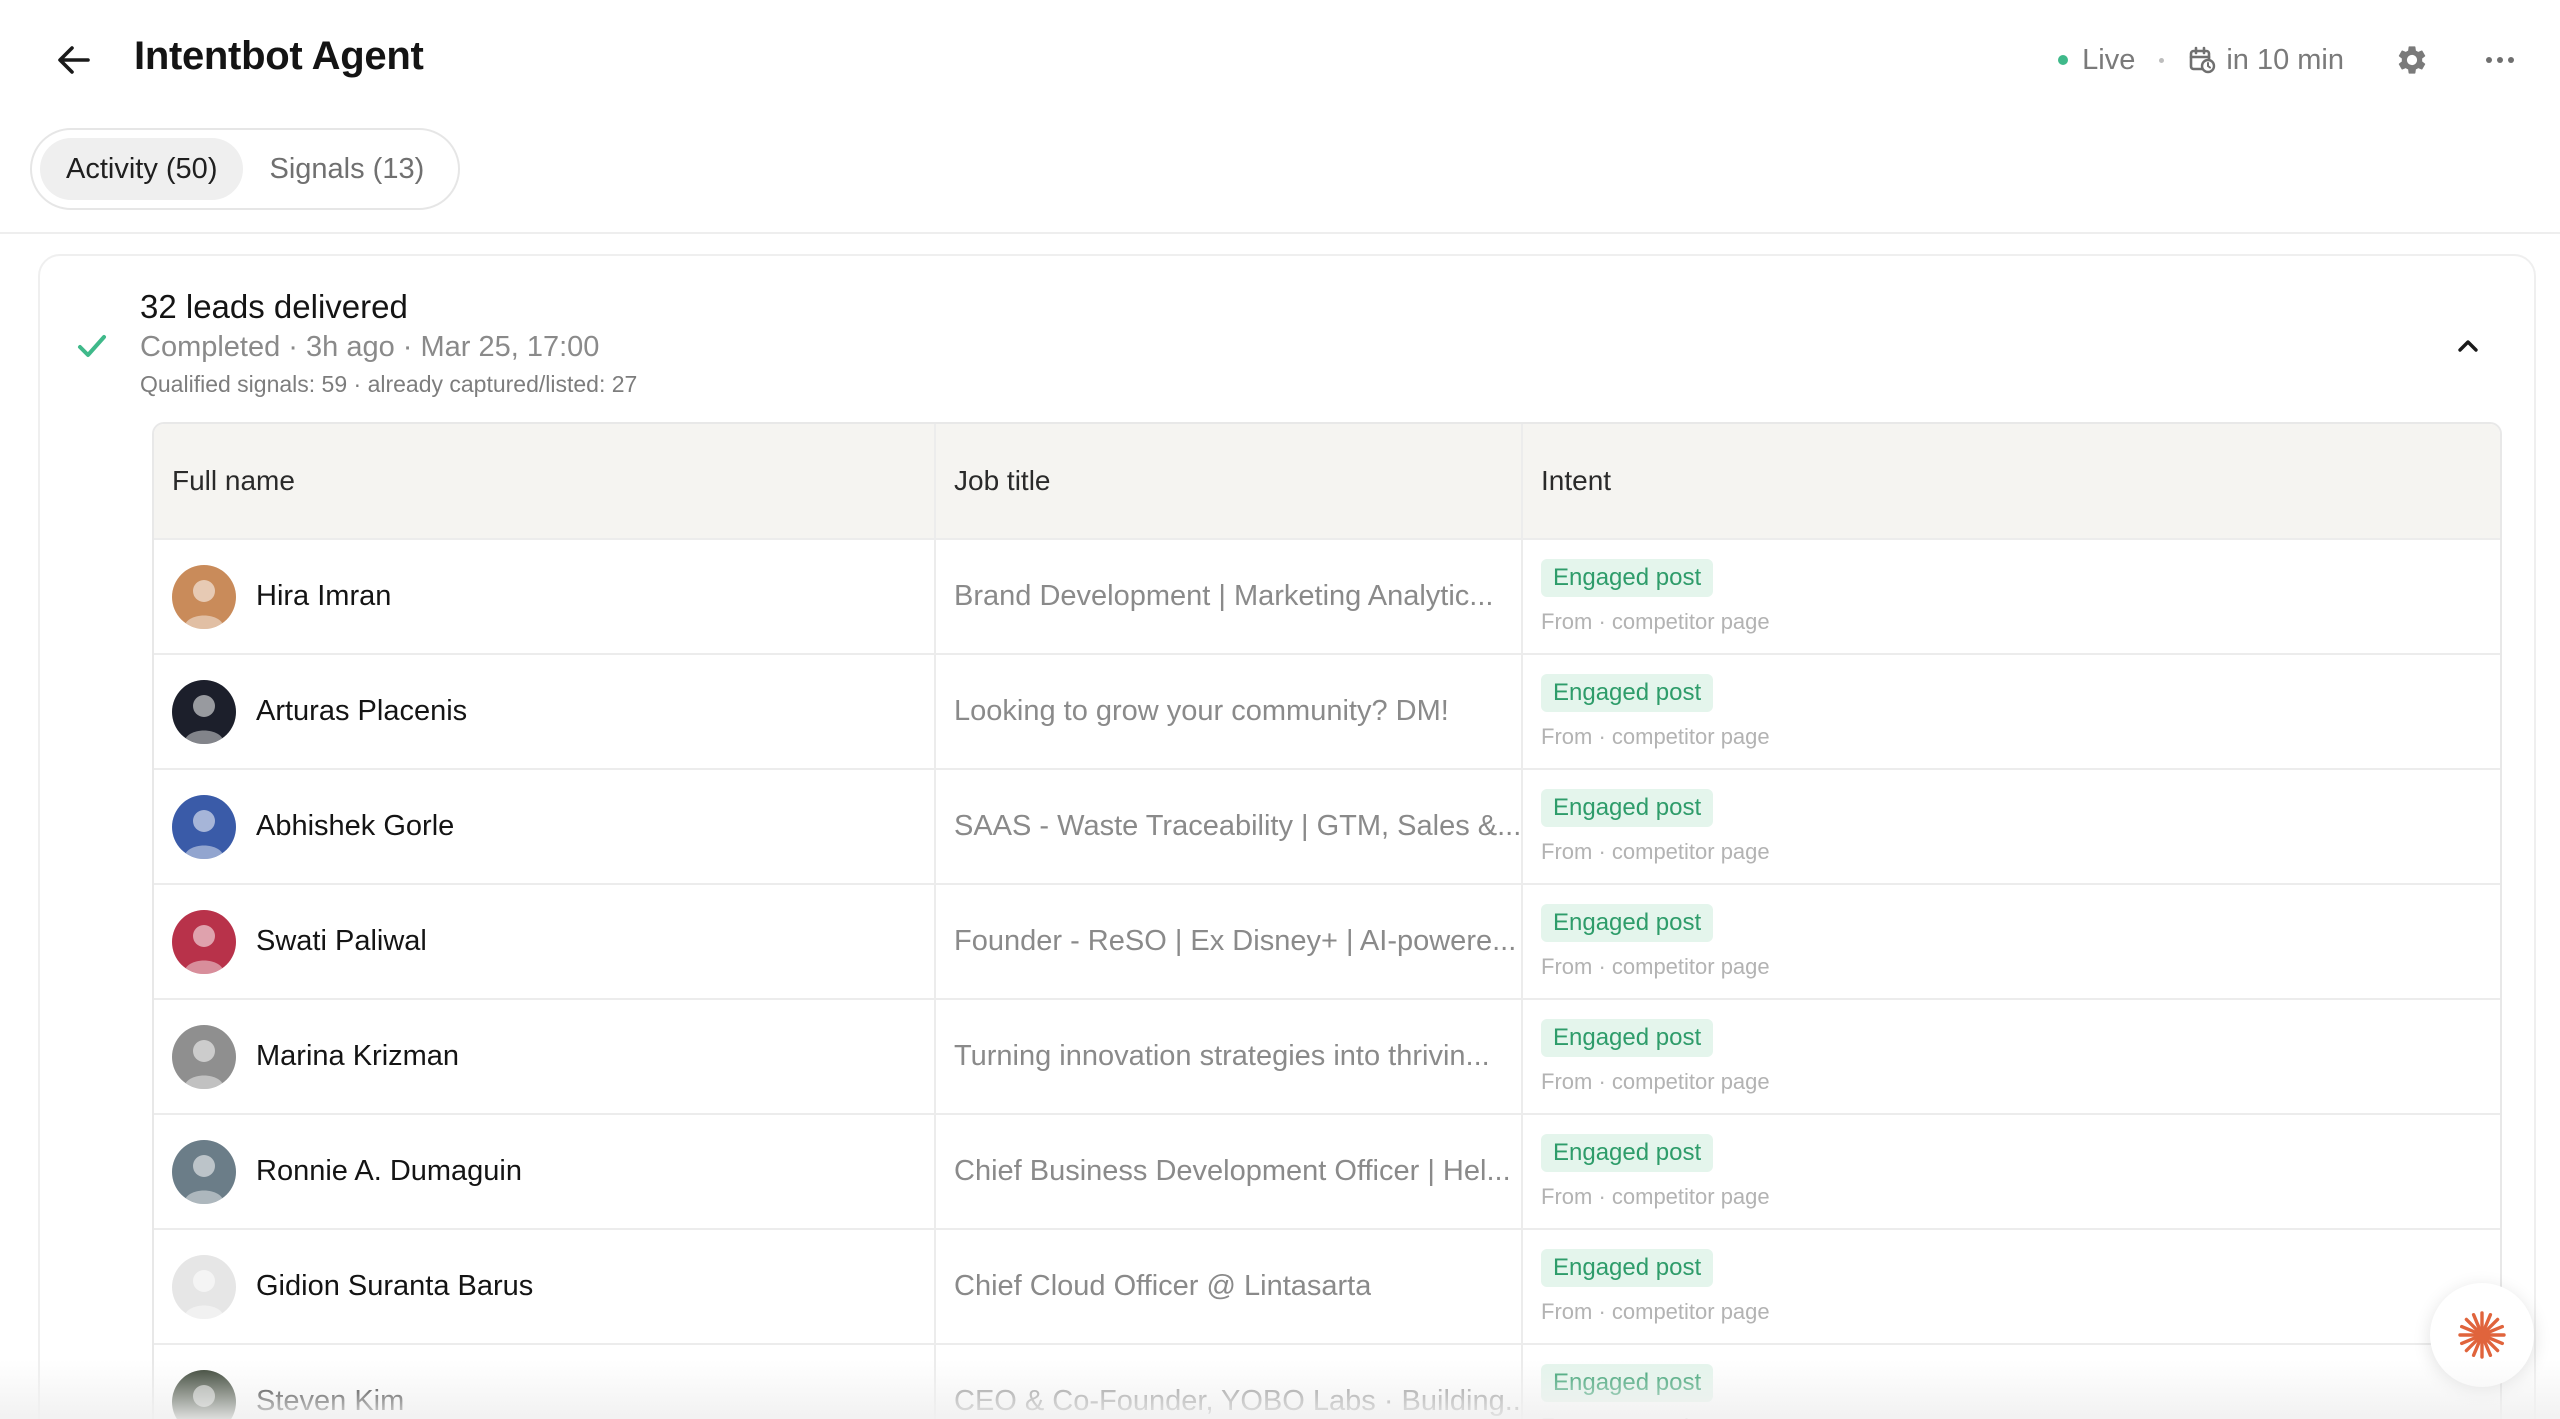 Image resolution: width=2560 pixels, height=1419 pixels. Describe the element at coordinates (1229, 481) in the screenshot. I see `column-header-job-title: Job title` at that location.